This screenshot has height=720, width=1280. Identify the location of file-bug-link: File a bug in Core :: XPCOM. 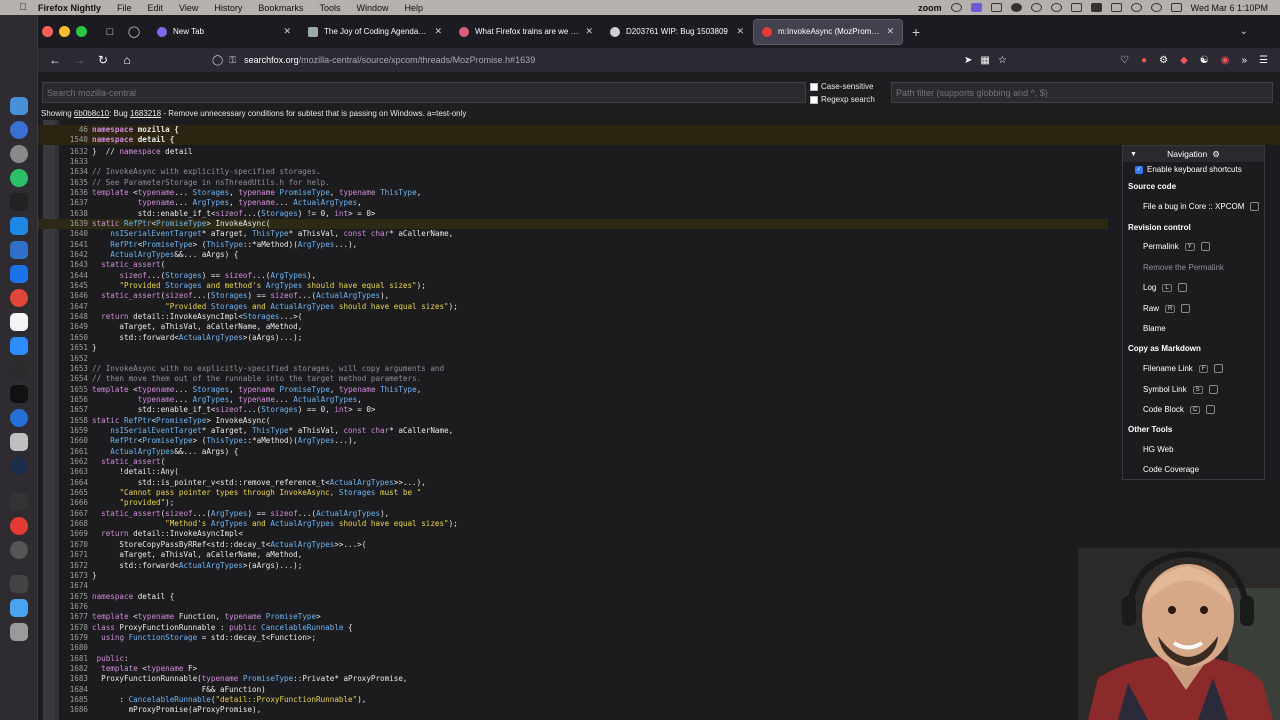
(1201, 206).